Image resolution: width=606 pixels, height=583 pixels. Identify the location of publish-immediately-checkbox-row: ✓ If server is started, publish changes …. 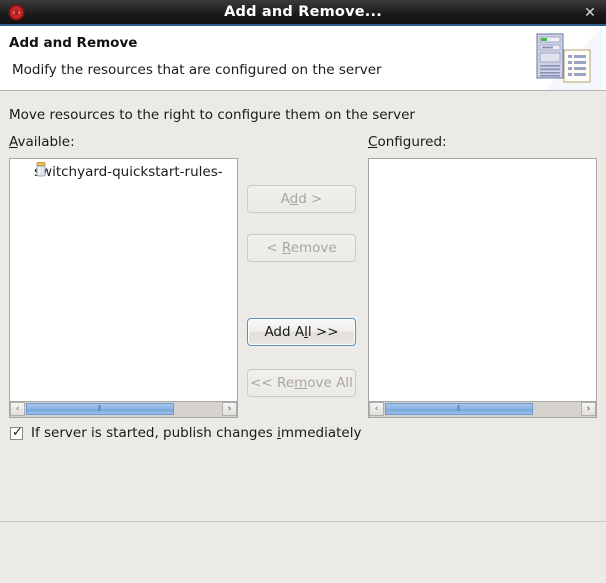
(185, 433).